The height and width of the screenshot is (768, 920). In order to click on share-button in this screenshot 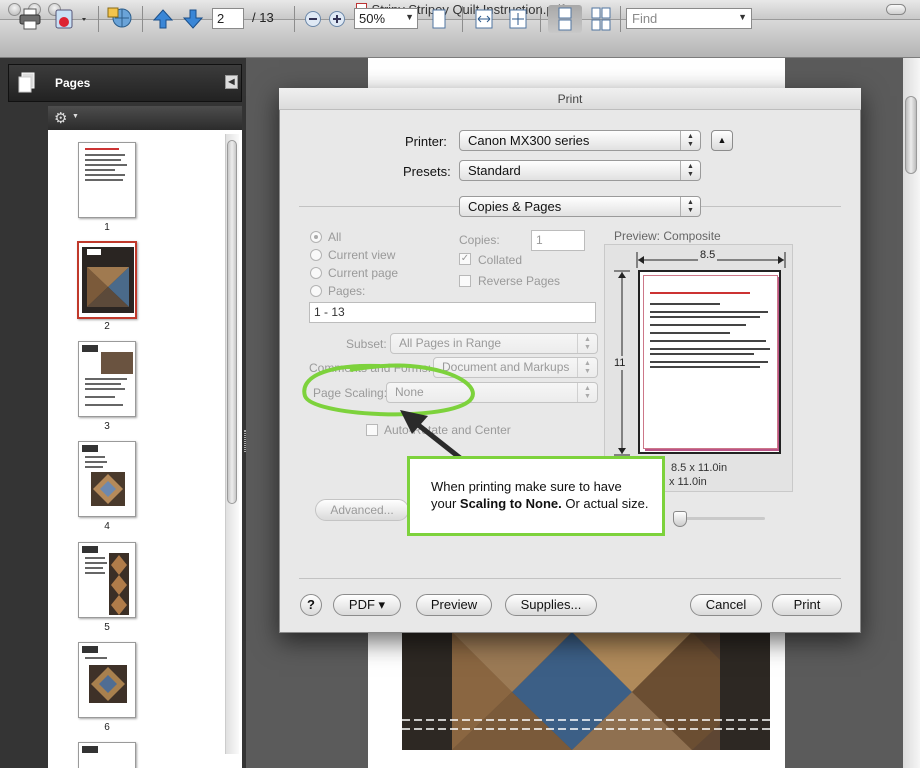, I will do `click(120, 19)`.